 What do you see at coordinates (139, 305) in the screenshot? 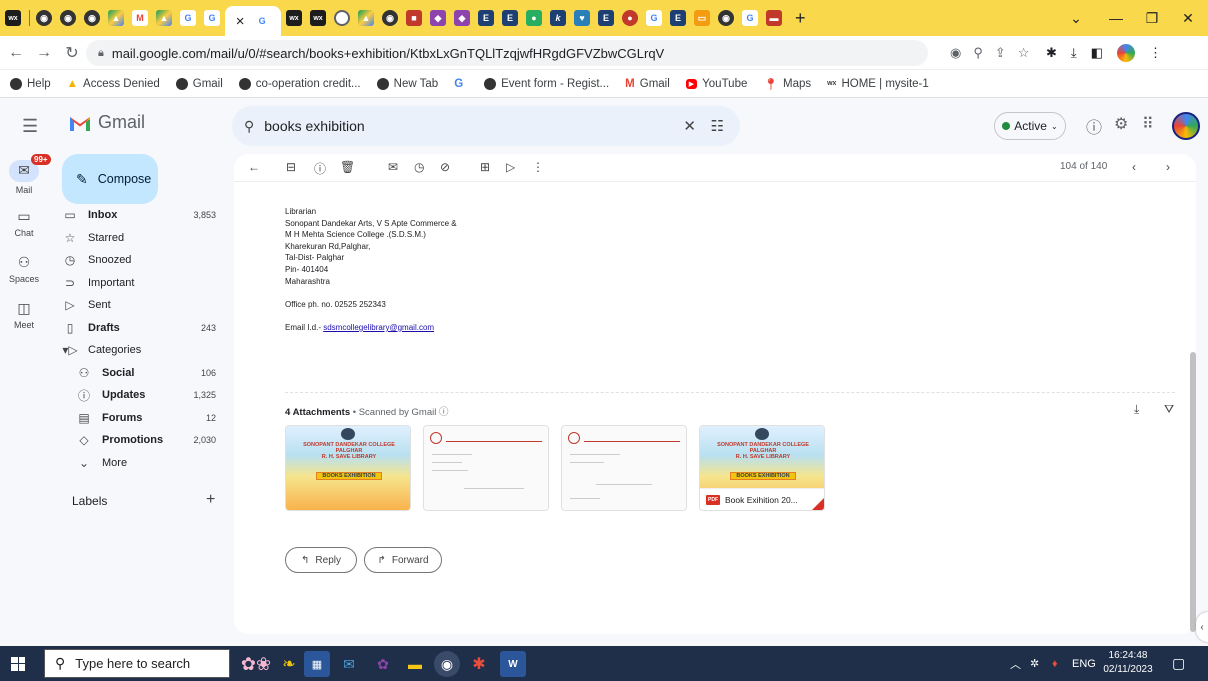
I see `nav-sent: ▷ Sent` at bounding box center [139, 305].